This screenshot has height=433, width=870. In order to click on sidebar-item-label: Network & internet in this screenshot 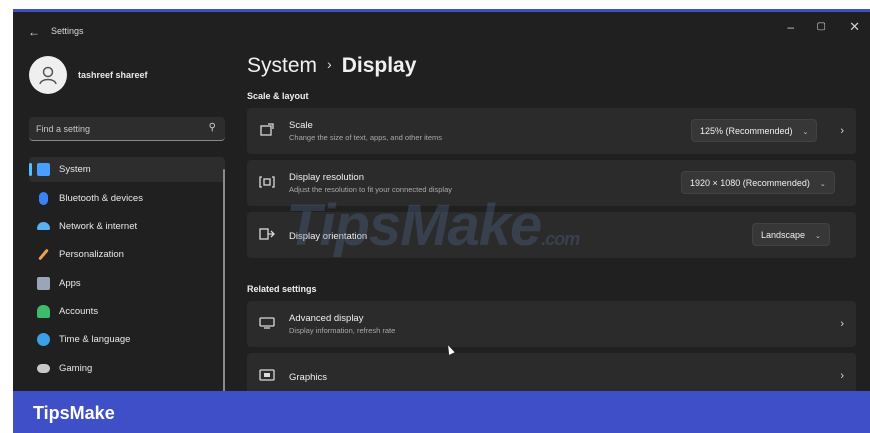, I will do `click(98, 226)`.